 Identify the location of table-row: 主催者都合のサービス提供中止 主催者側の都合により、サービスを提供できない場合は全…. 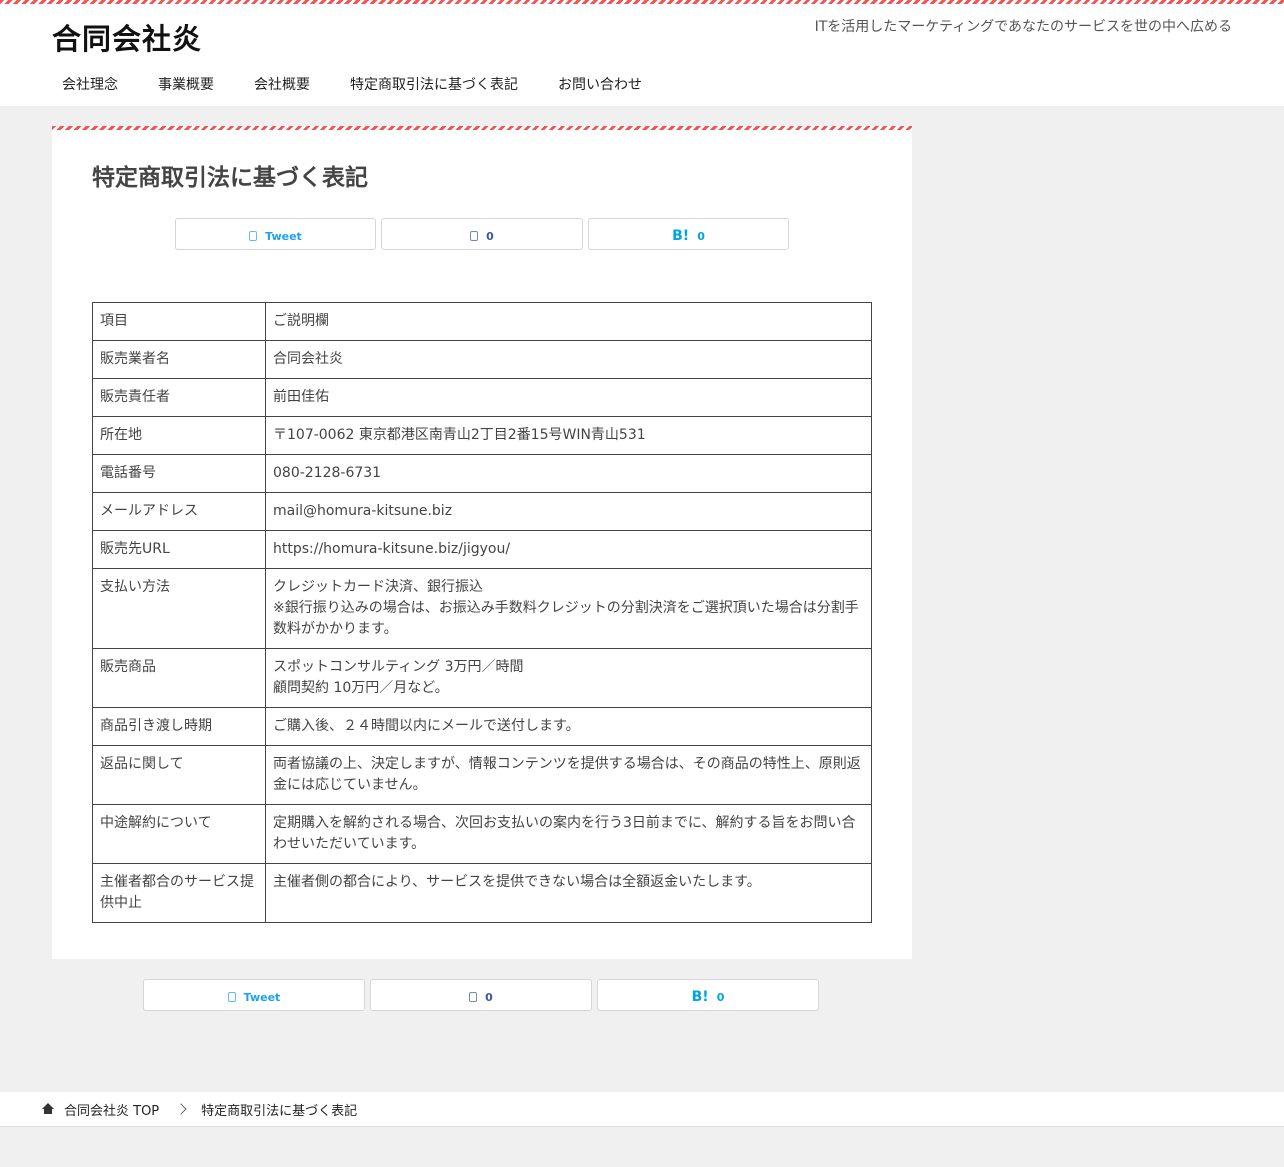
(482, 893).